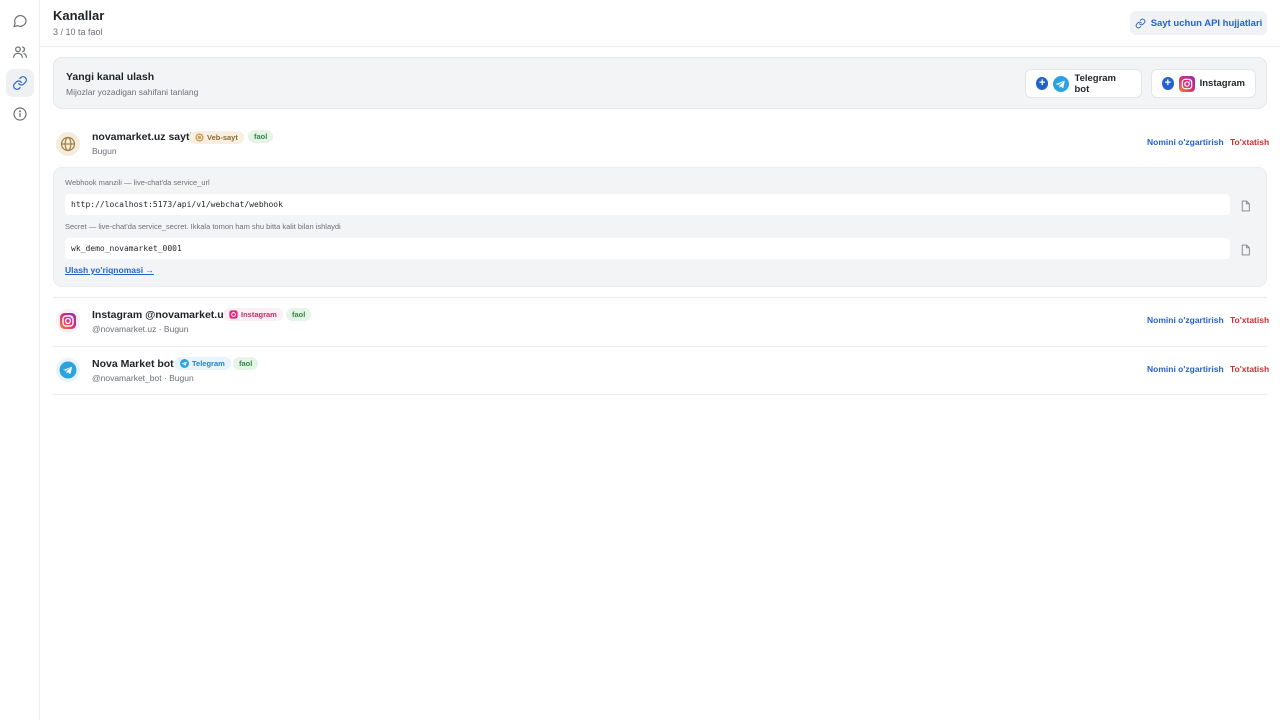 The width and height of the screenshot is (1280, 720). What do you see at coordinates (647, 248) in the screenshot?
I see `secret-field: wk_demo_novamarket_0001` at bounding box center [647, 248].